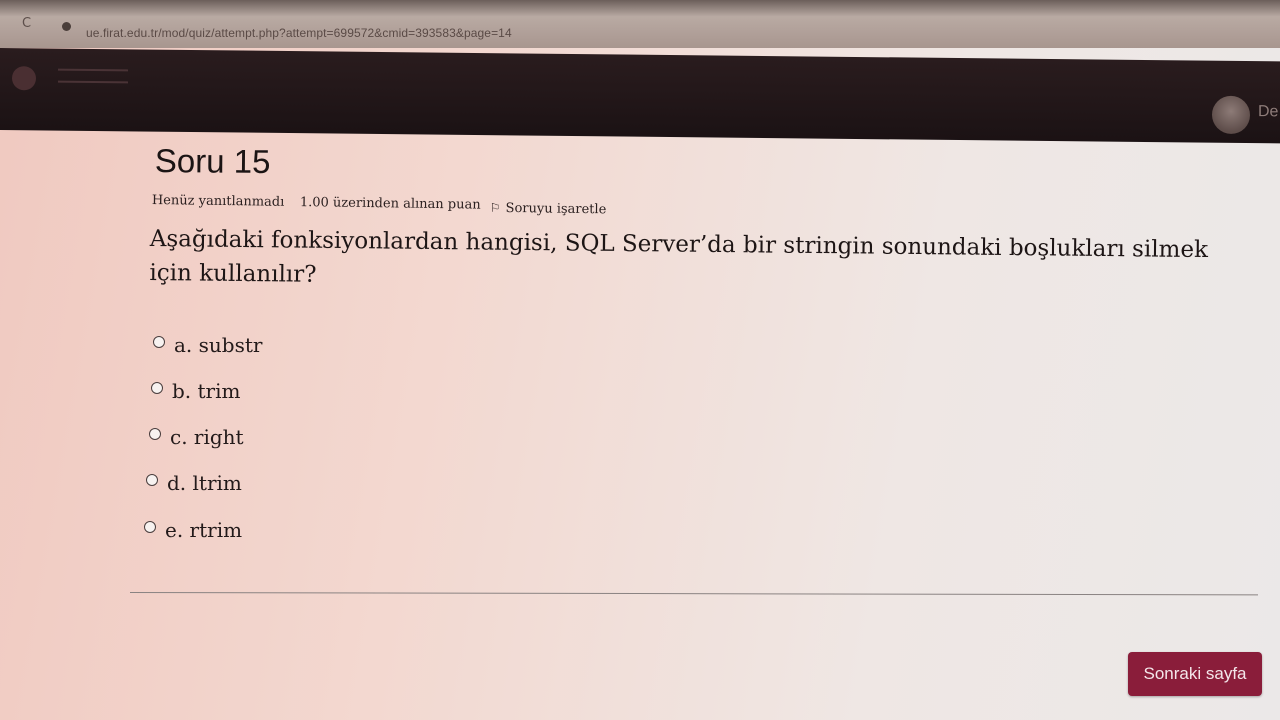 This screenshot has height=720, width=1280. Describe the element at coordinates (26, 23) in the screenshot. I see `refresh-icon: C` at that location.